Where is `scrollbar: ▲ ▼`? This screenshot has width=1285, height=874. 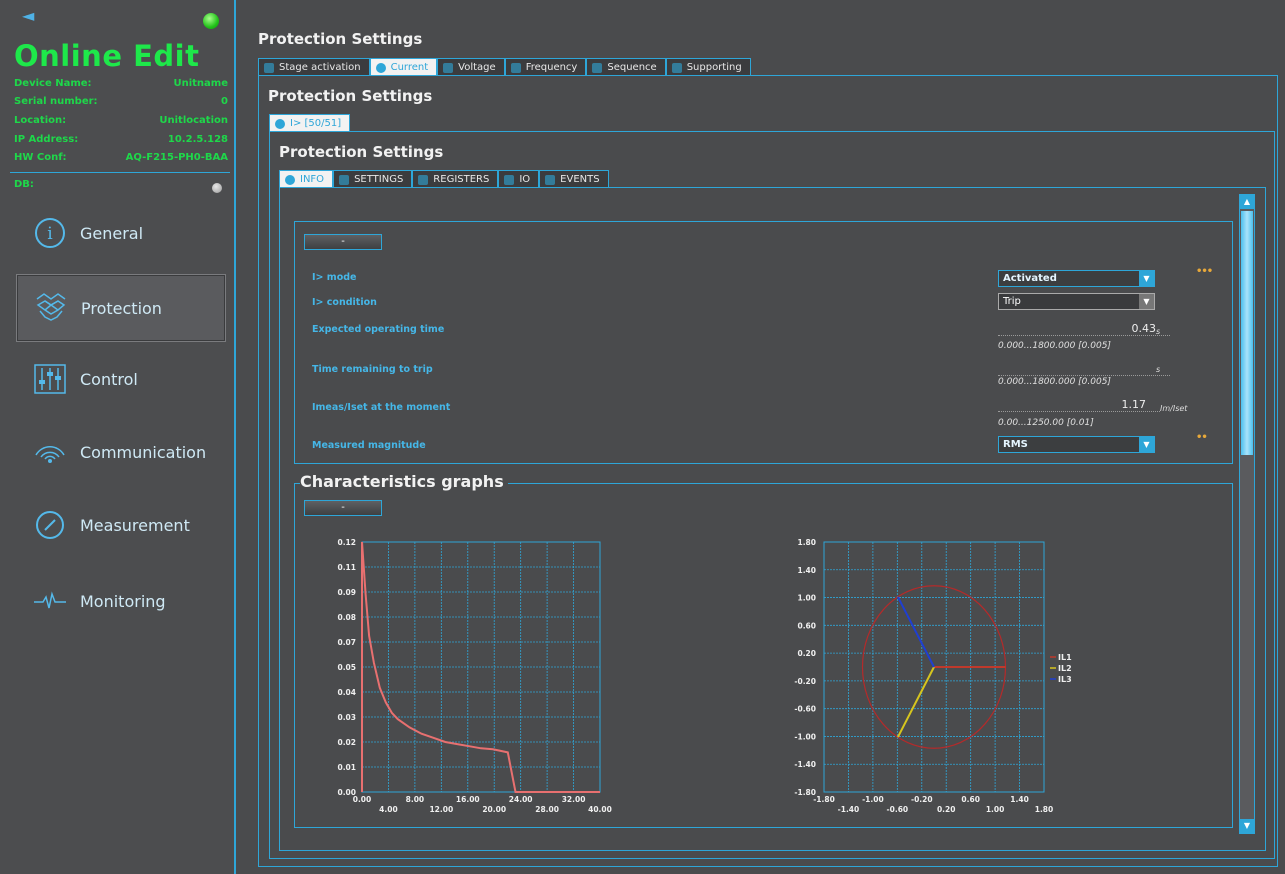 scrollbar: ▲ ▼ is located at coordinates (1247, 514).